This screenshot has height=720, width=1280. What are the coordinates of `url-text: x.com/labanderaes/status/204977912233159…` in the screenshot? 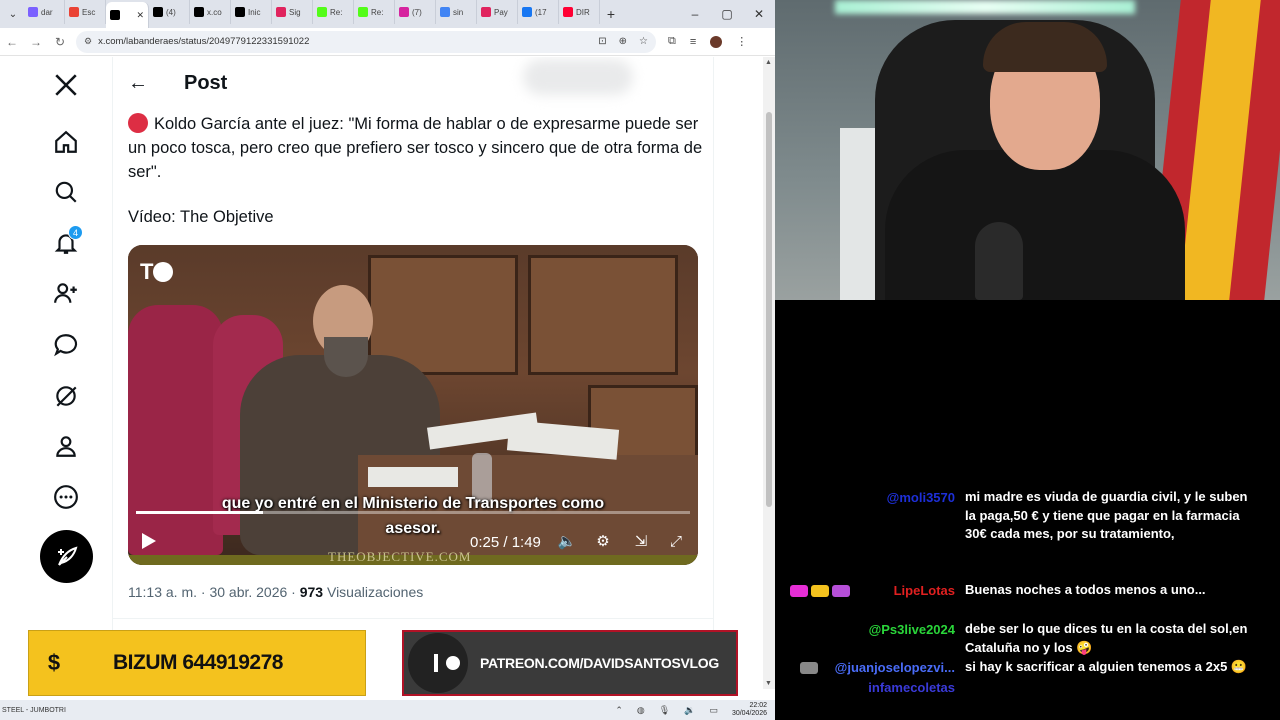 It's located at (203, 41).